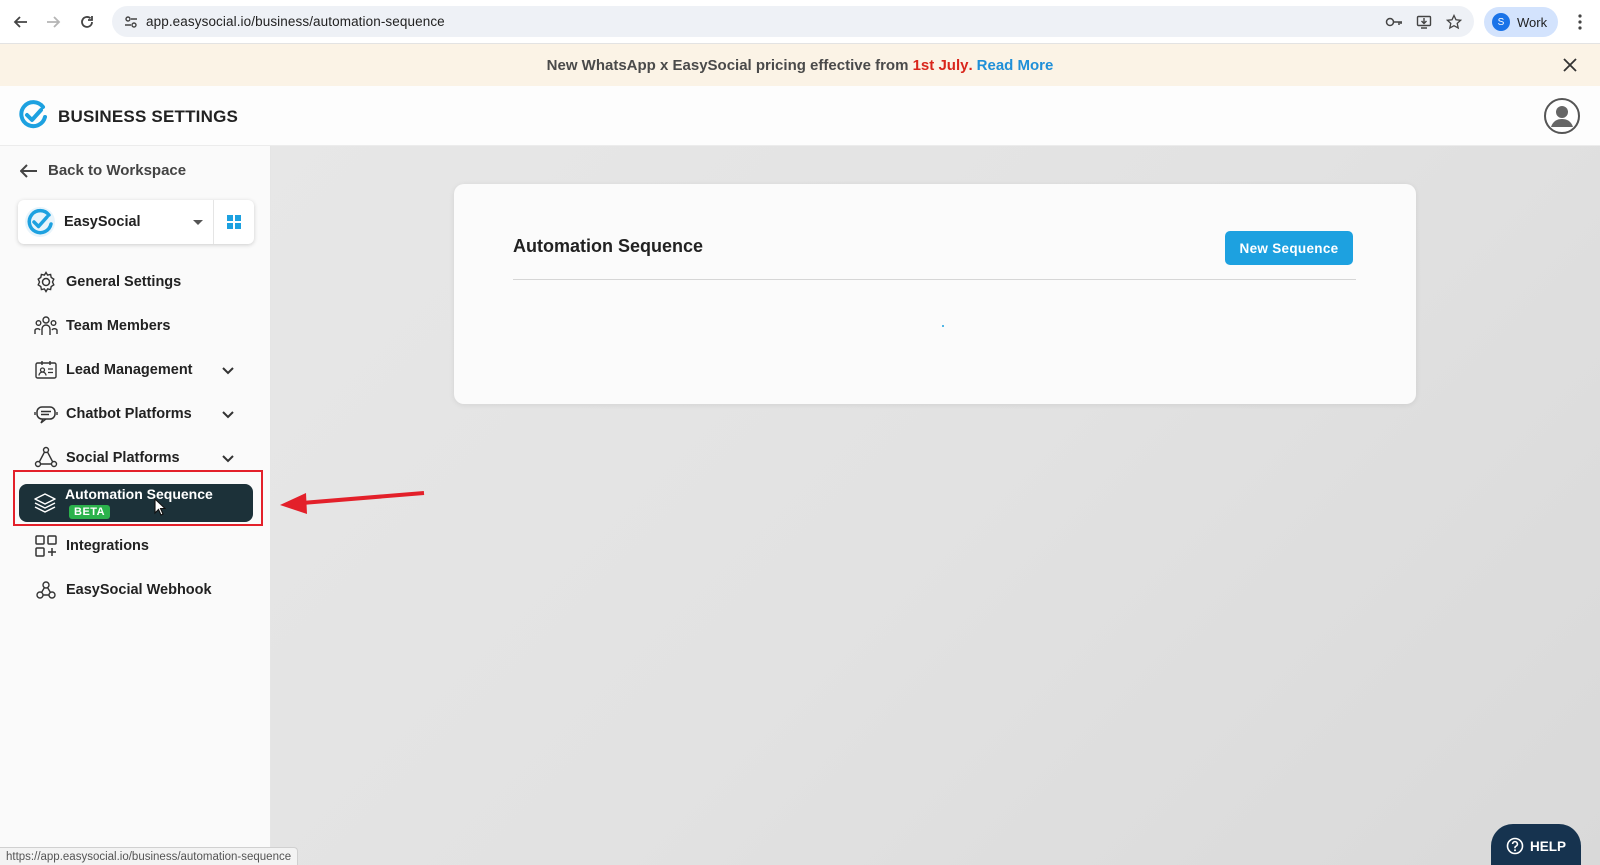 This screenshot has width=1600, height=865. I want to click on sidebar-item-chatbot-platforms: Chatbot Platforms, so click(135, 414).